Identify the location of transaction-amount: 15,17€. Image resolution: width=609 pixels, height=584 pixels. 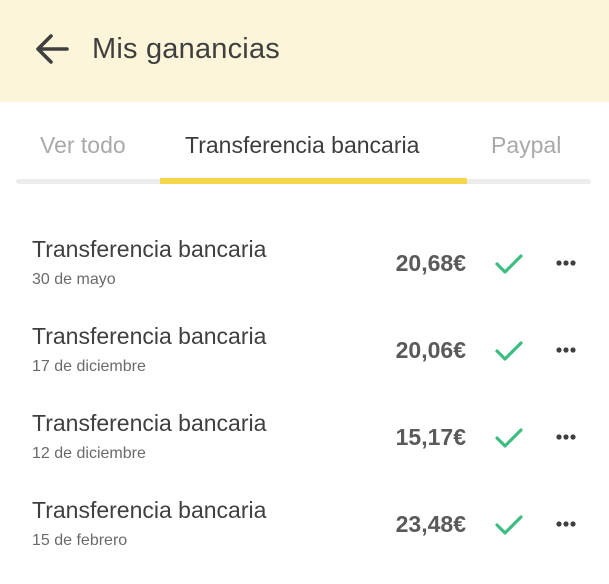
(430, 437).